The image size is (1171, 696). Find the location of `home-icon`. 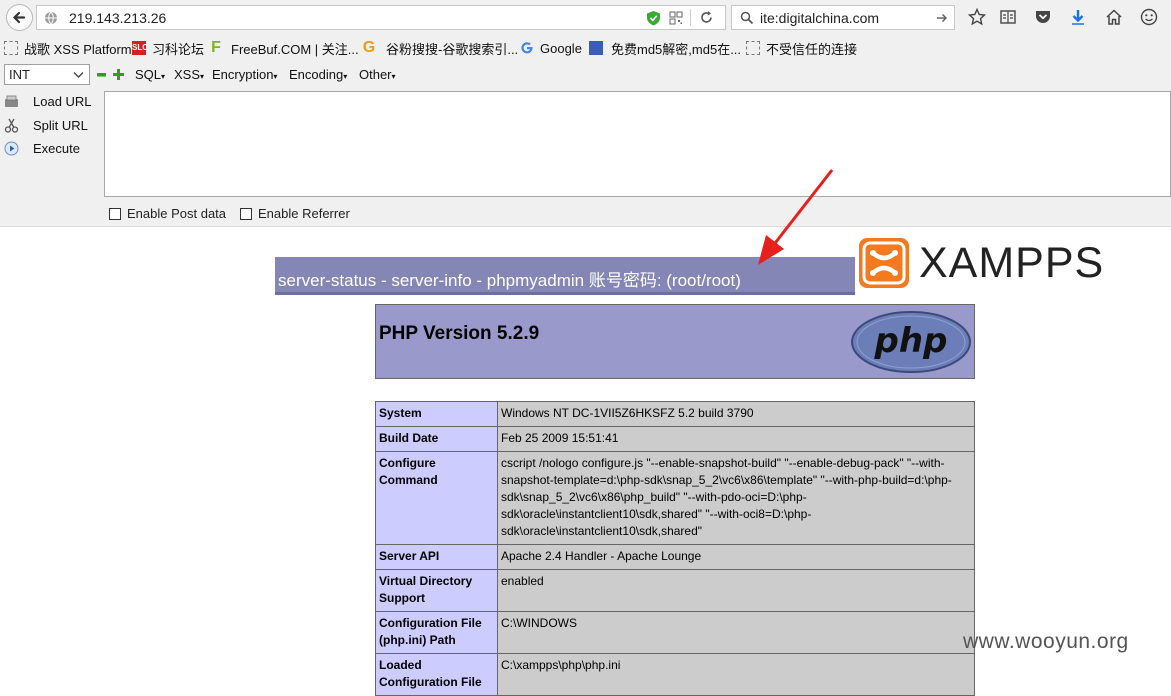

home-icon is located at coordinates (1114, 17).